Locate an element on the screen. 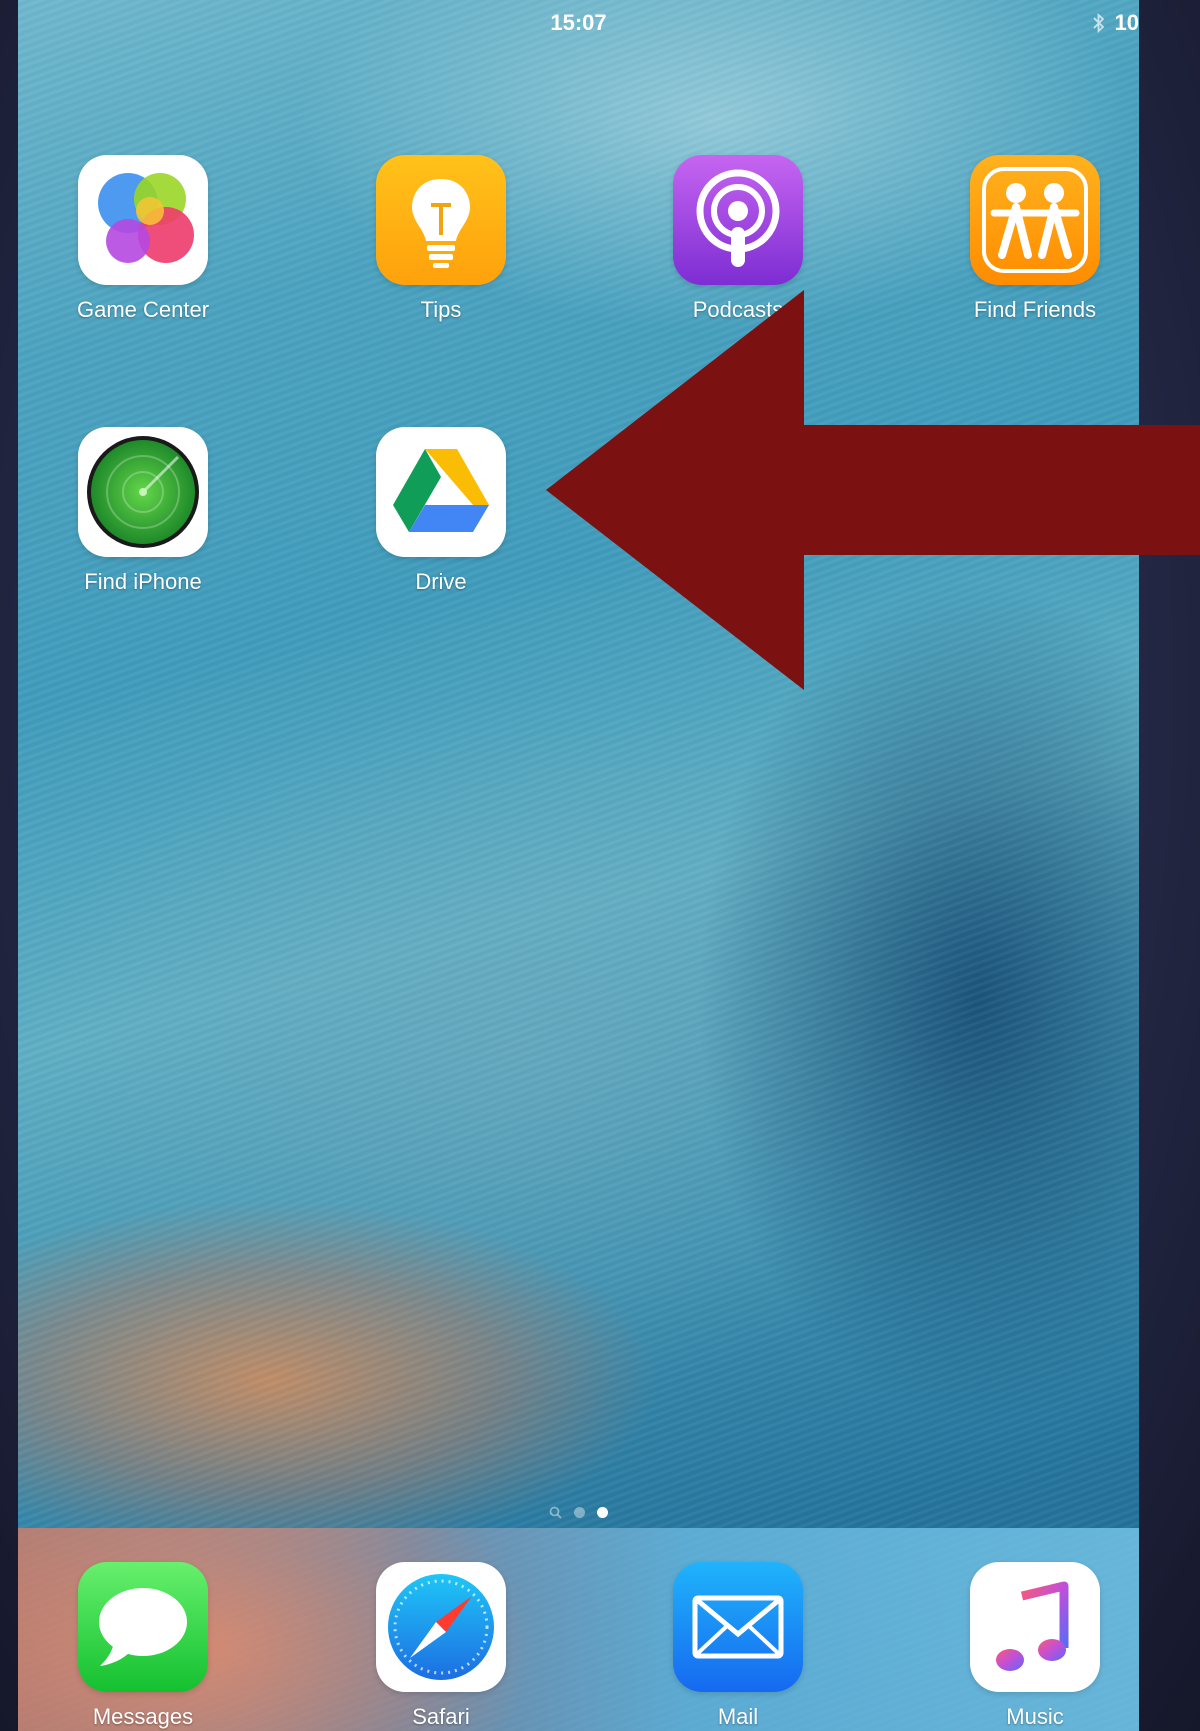 The image size is (1200, 1731). app-drive: Drive is located at coordinates (441, 511).